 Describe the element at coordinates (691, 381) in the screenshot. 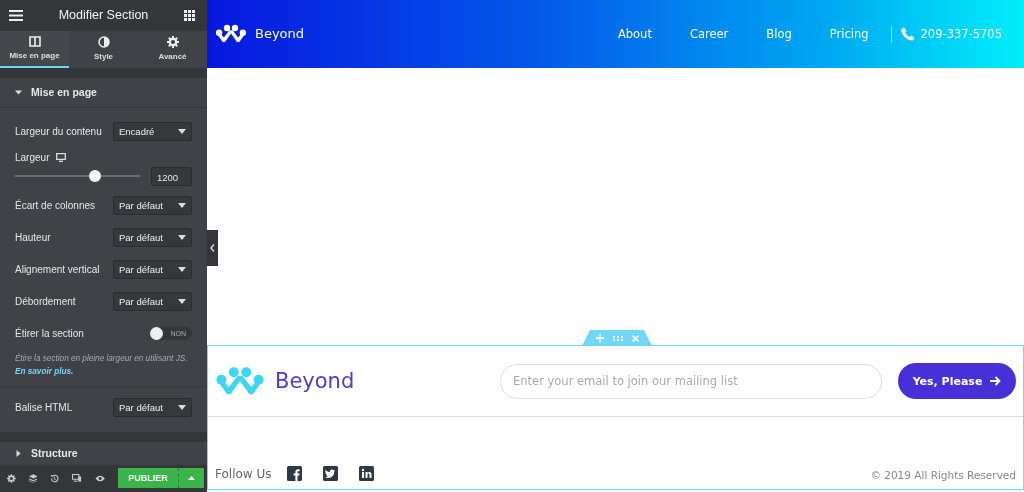

I see `email-field: Enter your email to join our mailing list` at that location.